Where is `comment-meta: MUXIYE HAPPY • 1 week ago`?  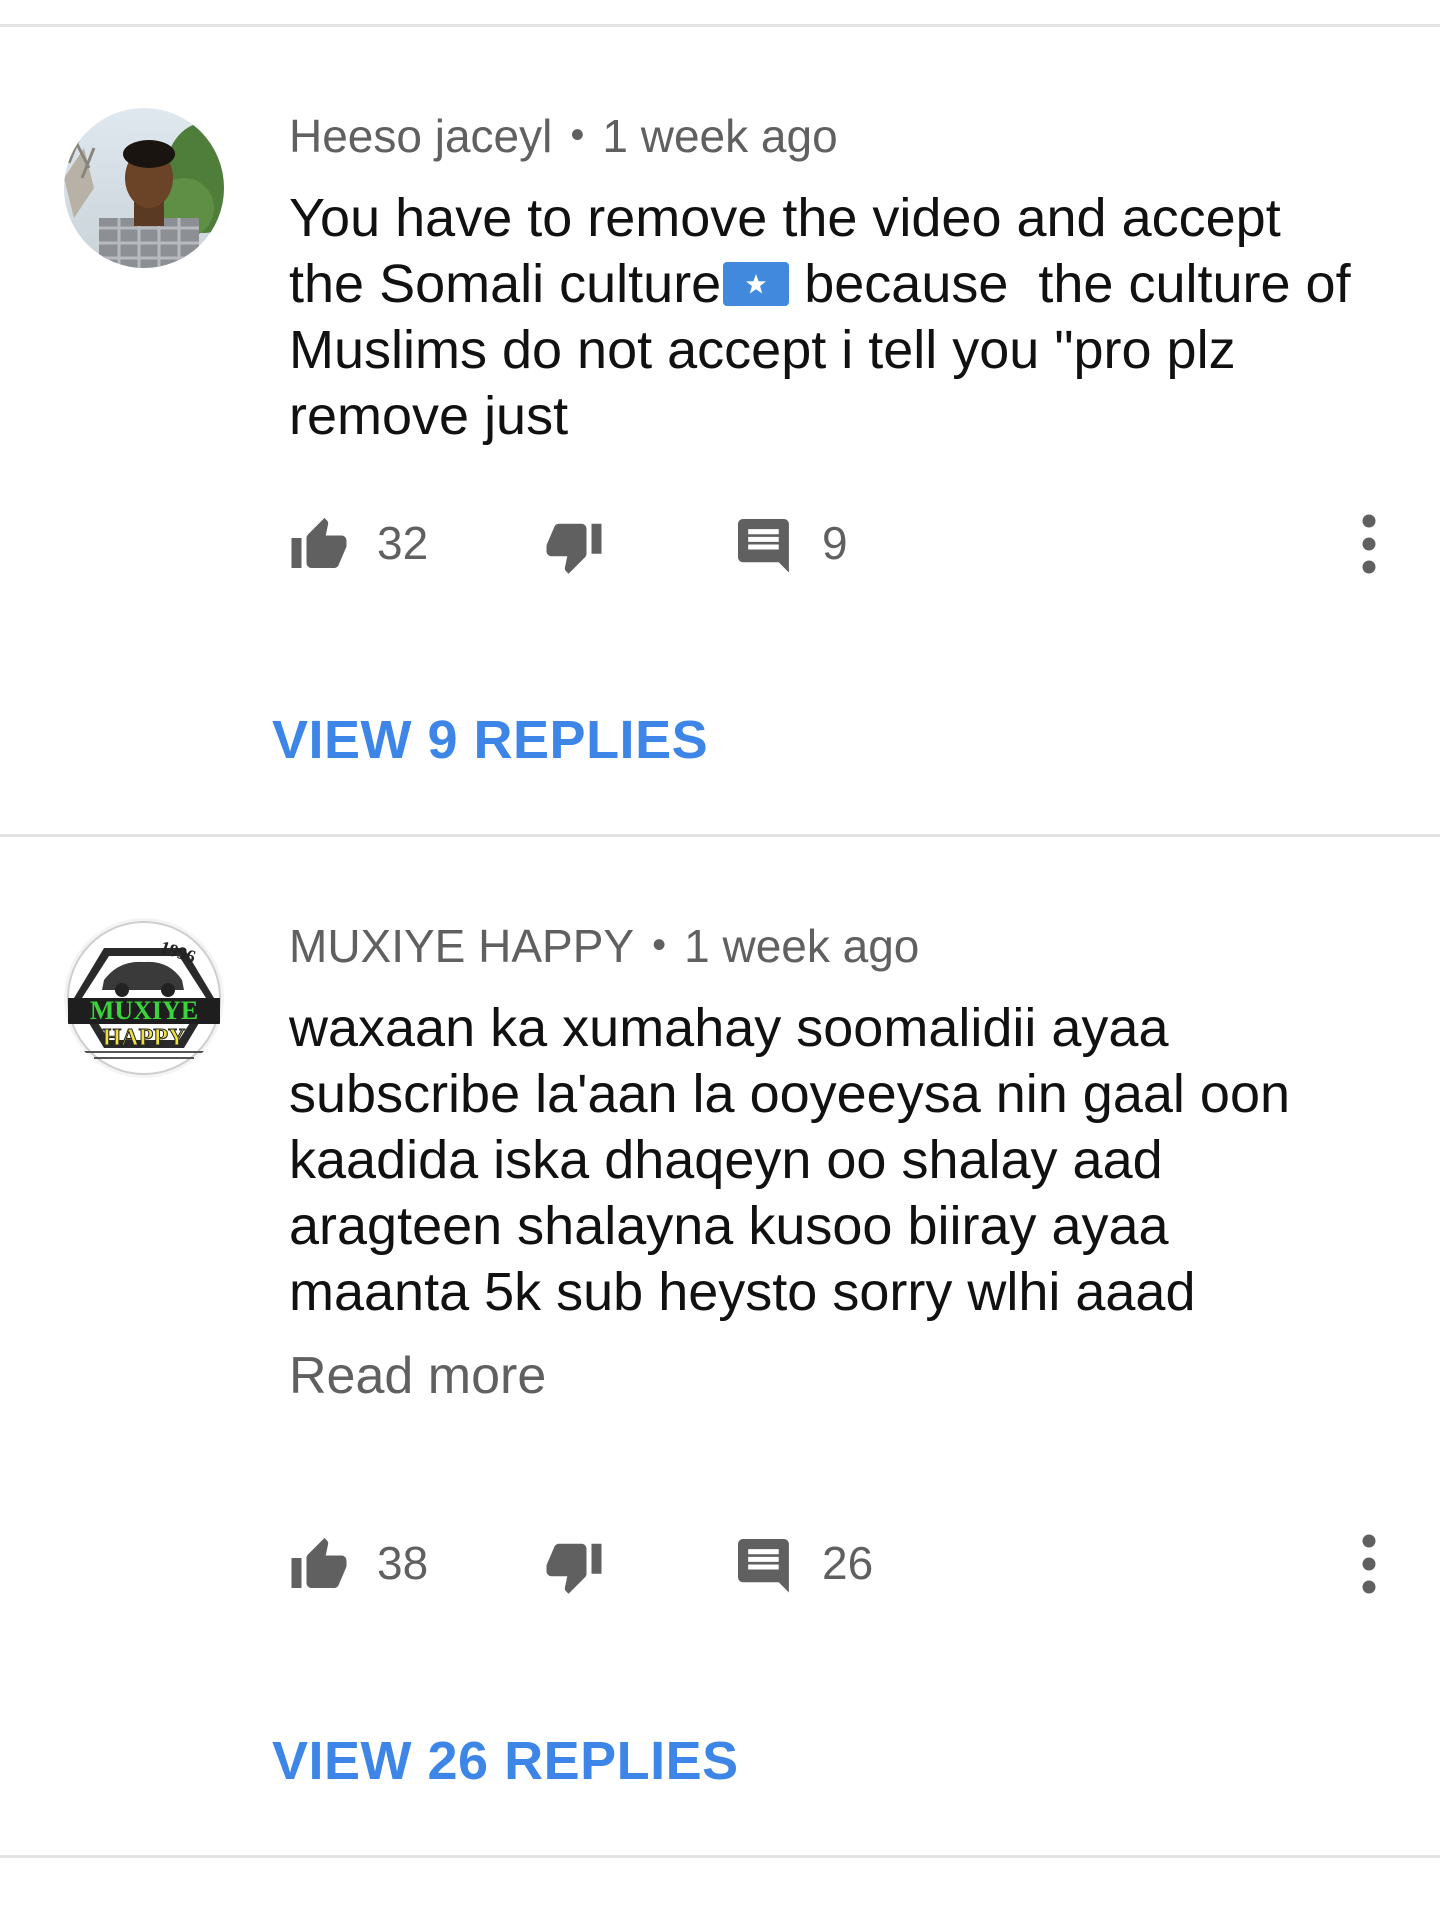
comment-meta: MUXIYE HAPPY • 1 week ago is located at coordinates (604, 947).